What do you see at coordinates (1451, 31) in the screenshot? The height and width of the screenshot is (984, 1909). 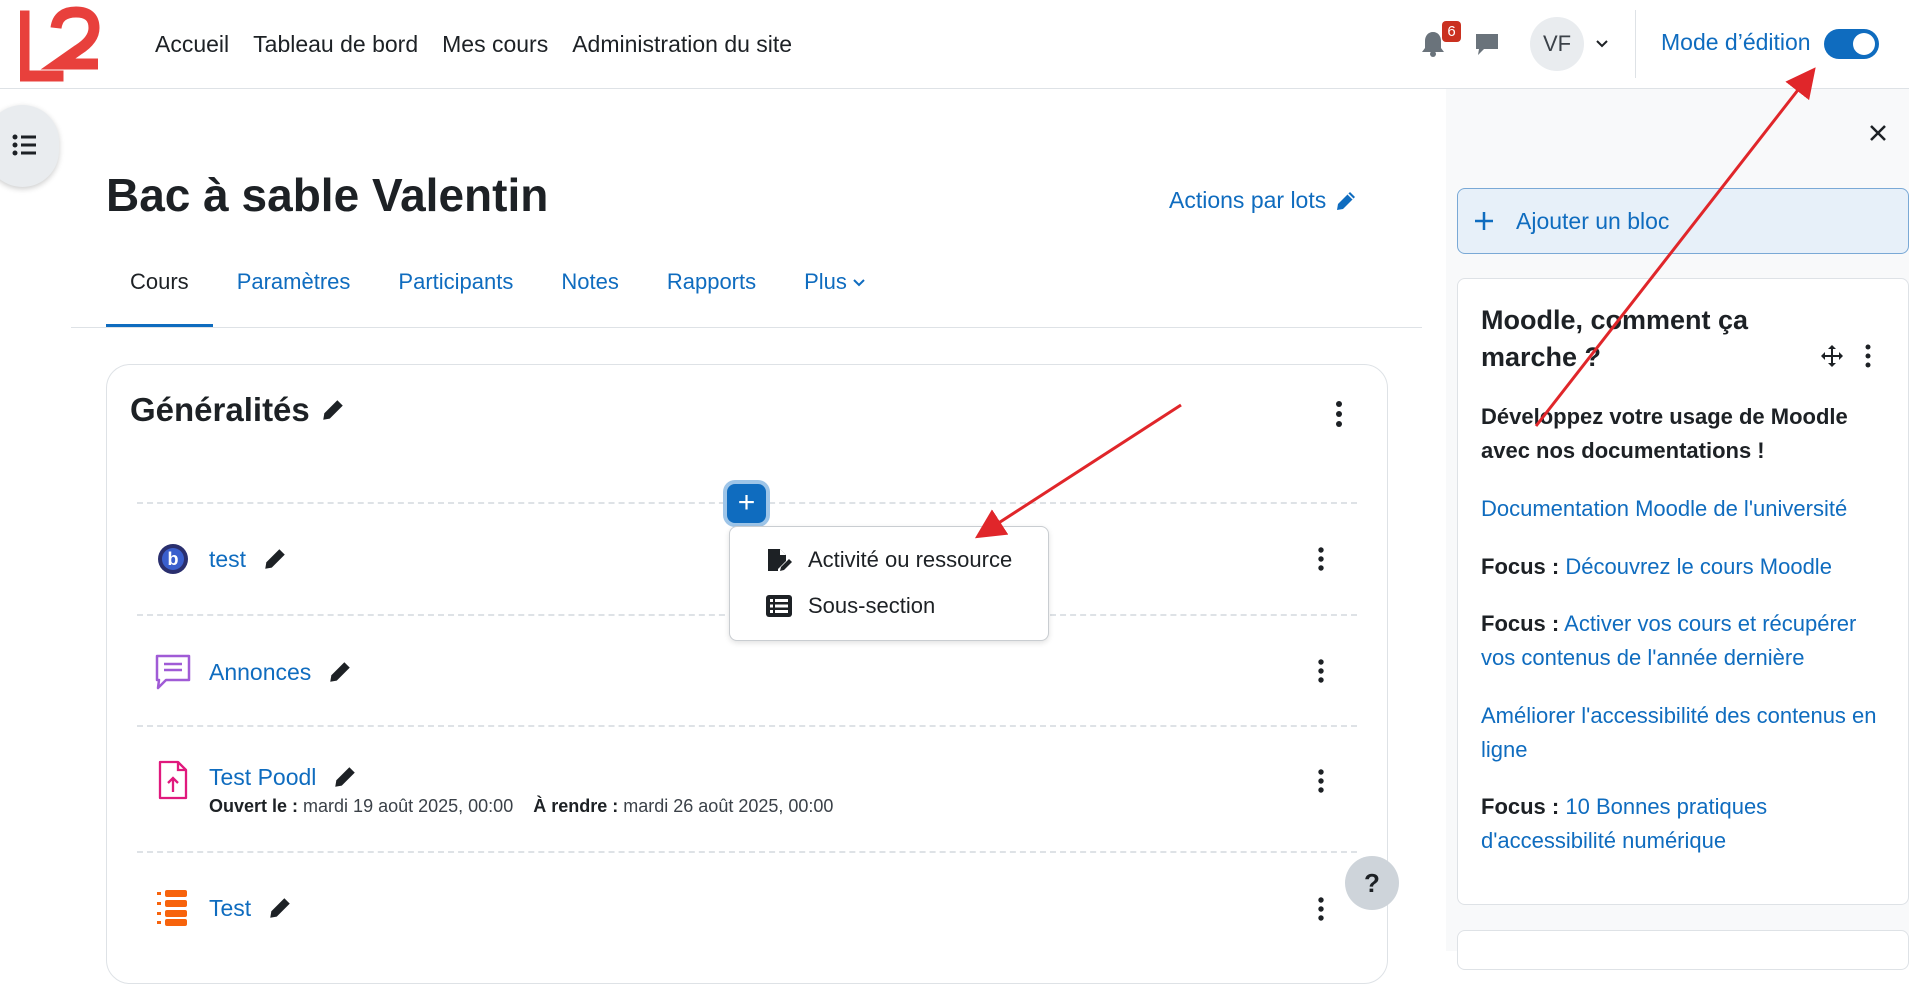 I see `notification-count-badge: 6` at bounding box center [1451, 31].